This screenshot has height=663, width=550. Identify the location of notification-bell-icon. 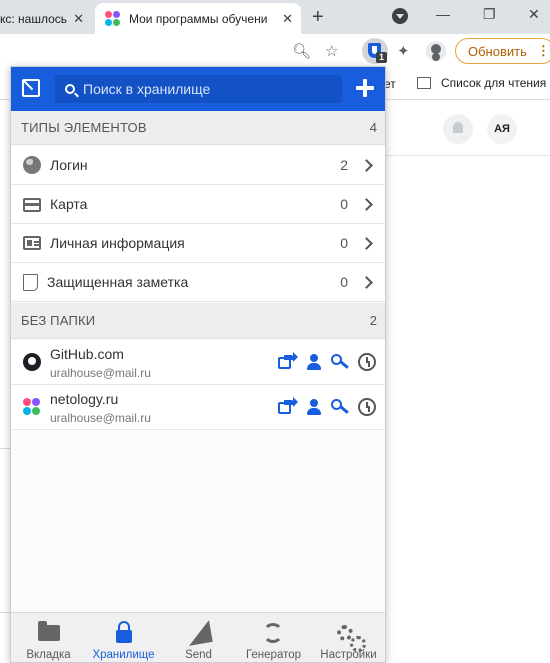
(458, 129).